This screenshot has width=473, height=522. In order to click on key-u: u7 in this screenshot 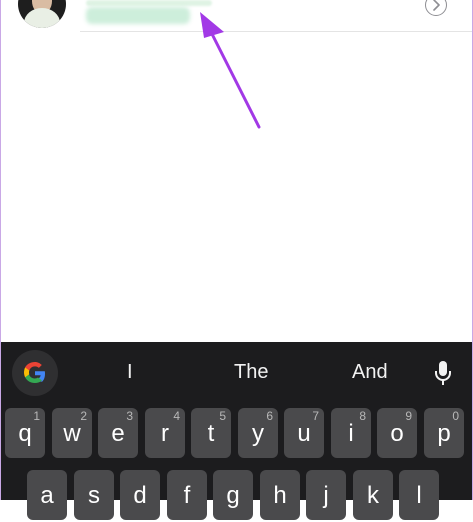, I will do `click(304, 433)`.